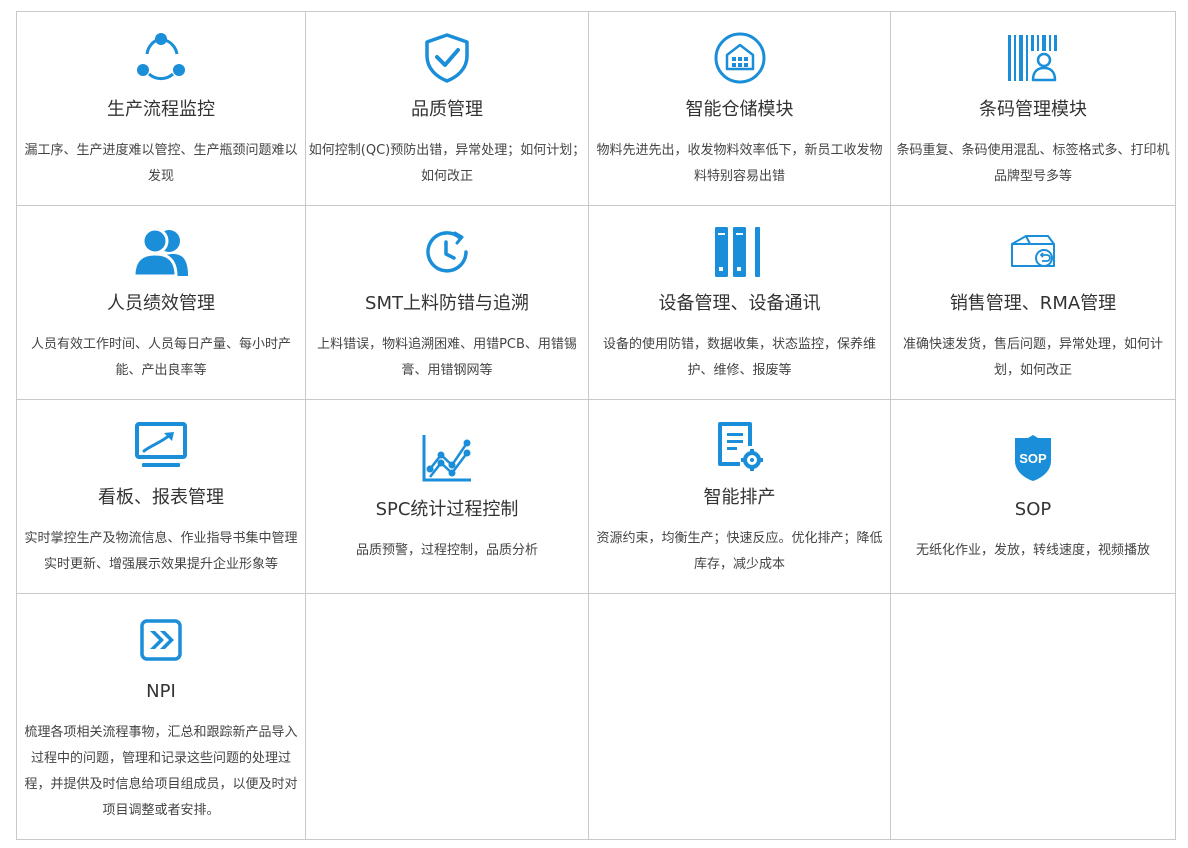  I want to click on module-title: 看板、报表管理, so click(161, 497).